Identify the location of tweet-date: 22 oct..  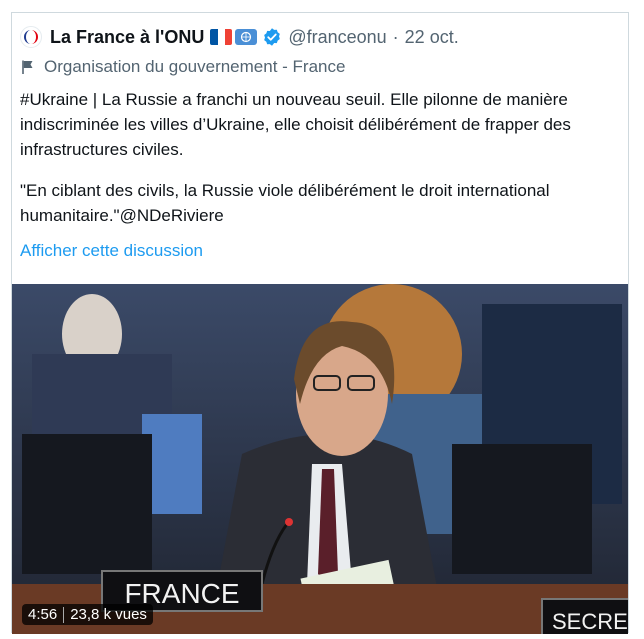
(432, 37).